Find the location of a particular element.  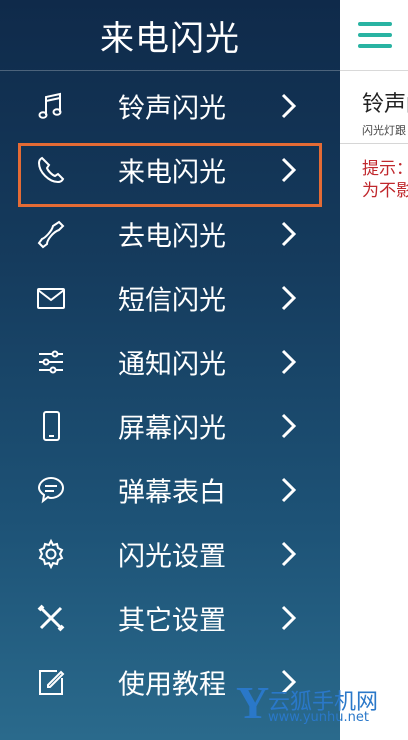

smartphone-icon is located at coordinates (51, 426).